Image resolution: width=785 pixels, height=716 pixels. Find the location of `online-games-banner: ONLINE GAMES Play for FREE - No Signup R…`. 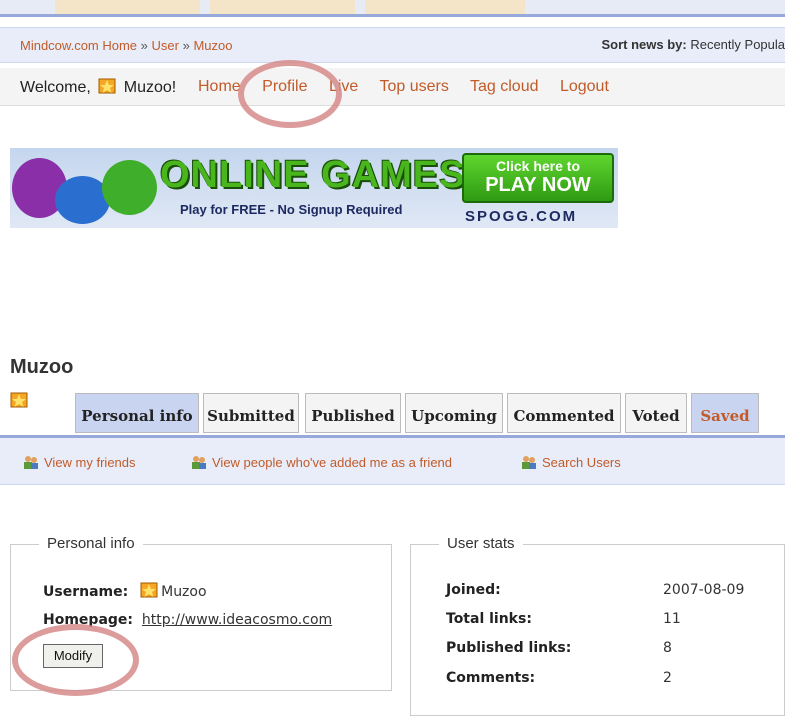

online-games-banner: ONLINE GAMES Play for FREE - No Signup R… is located at coordinates (314, 188).